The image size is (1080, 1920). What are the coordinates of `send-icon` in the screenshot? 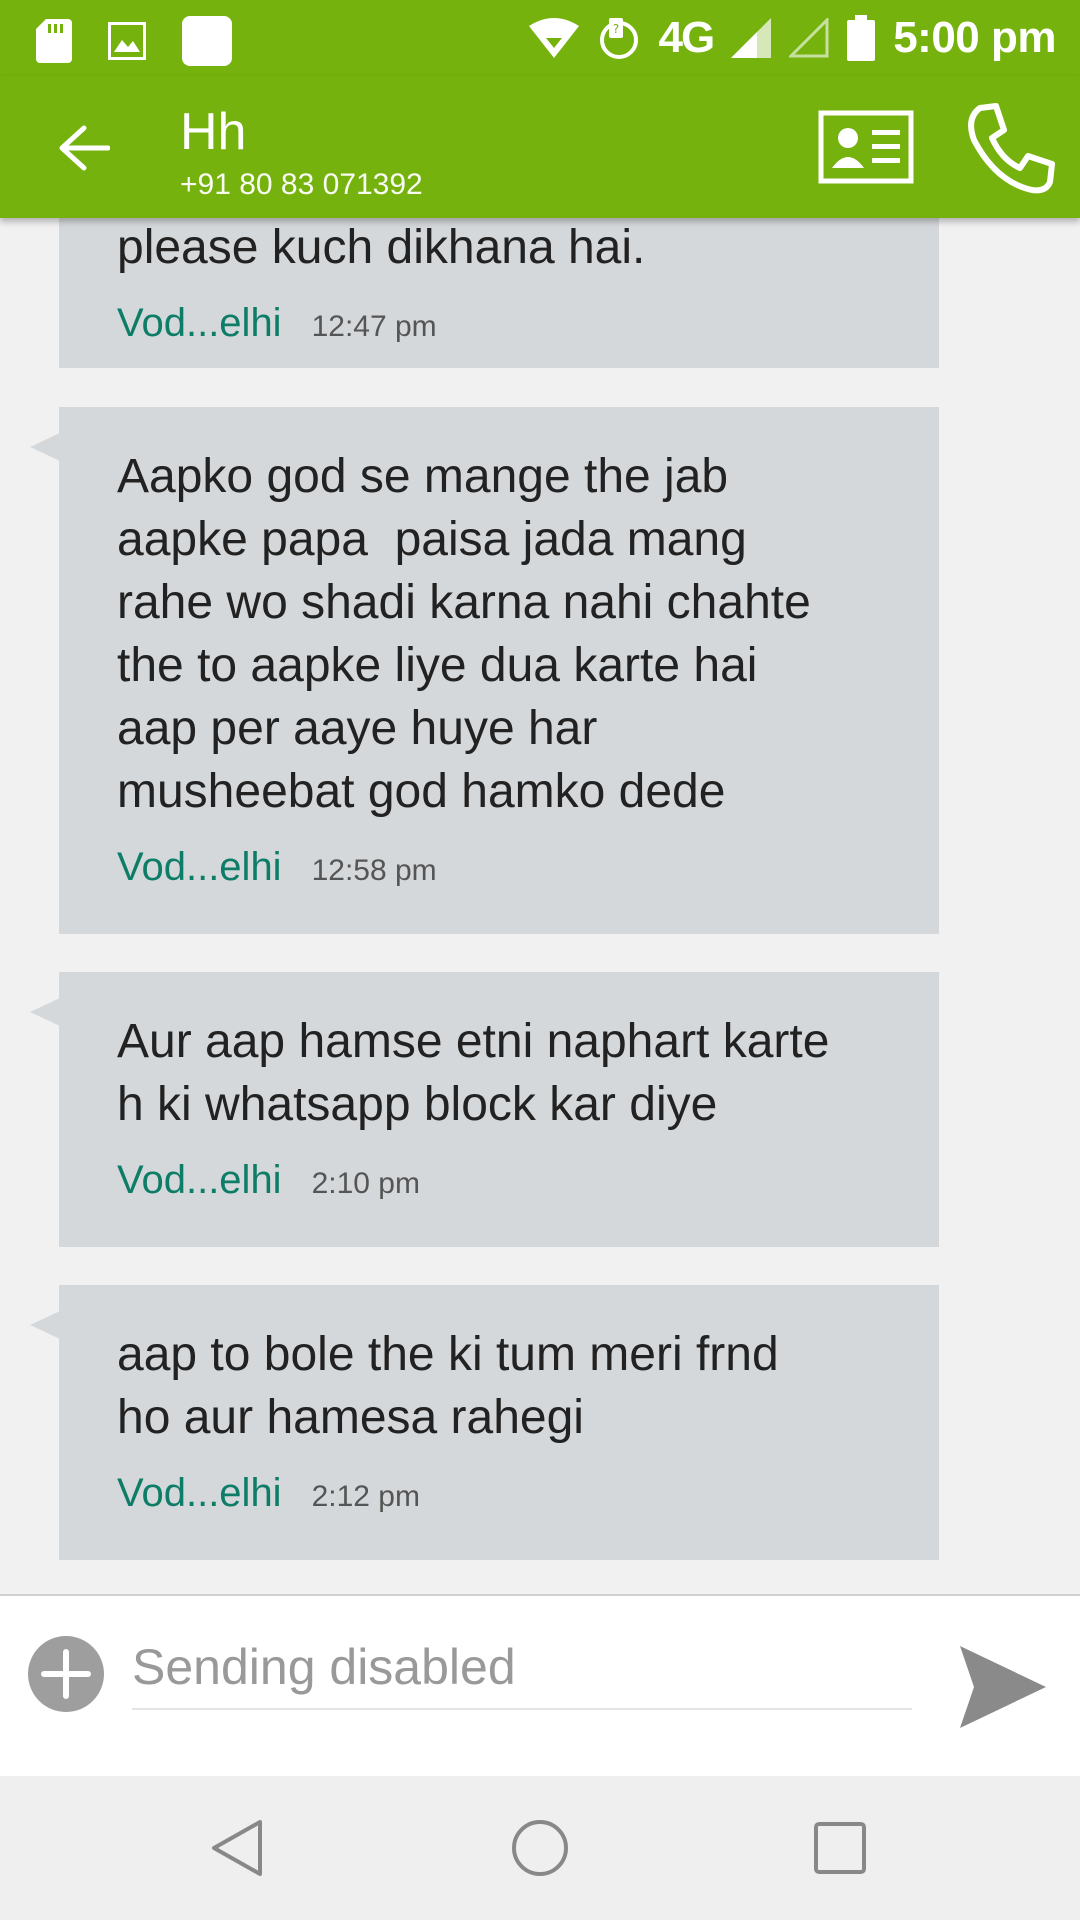 It's located at (1003, 1687).